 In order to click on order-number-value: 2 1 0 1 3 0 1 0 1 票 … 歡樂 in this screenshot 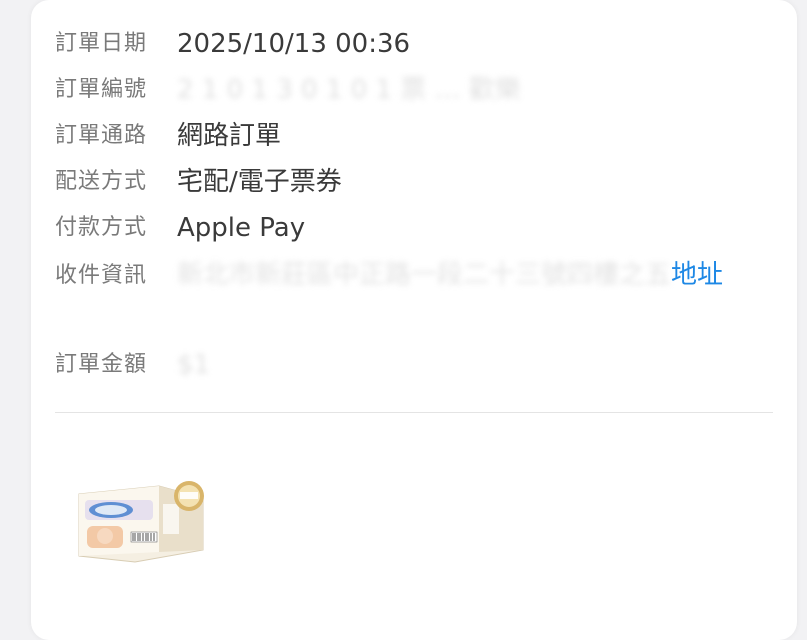, I will do `click(349, 90)`.